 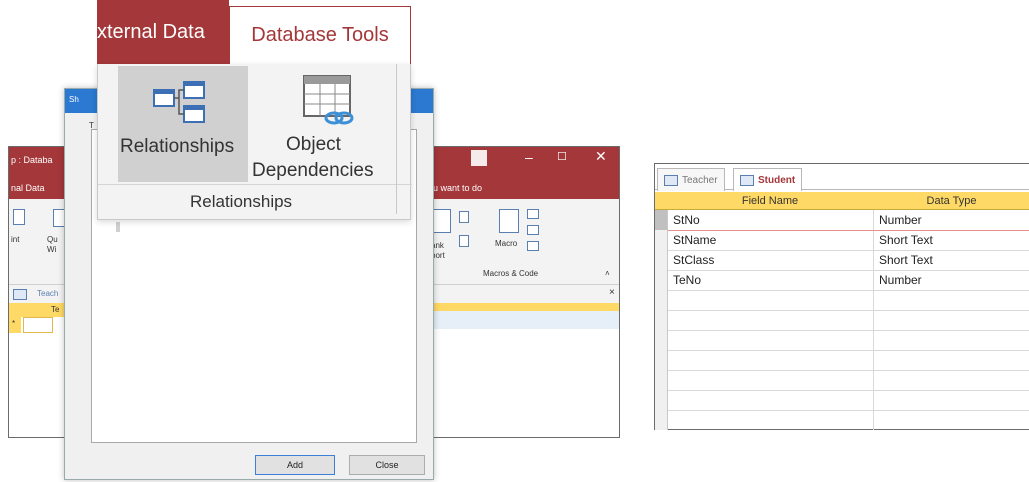 I want to click on module-icon, so click(x=533, y=214).